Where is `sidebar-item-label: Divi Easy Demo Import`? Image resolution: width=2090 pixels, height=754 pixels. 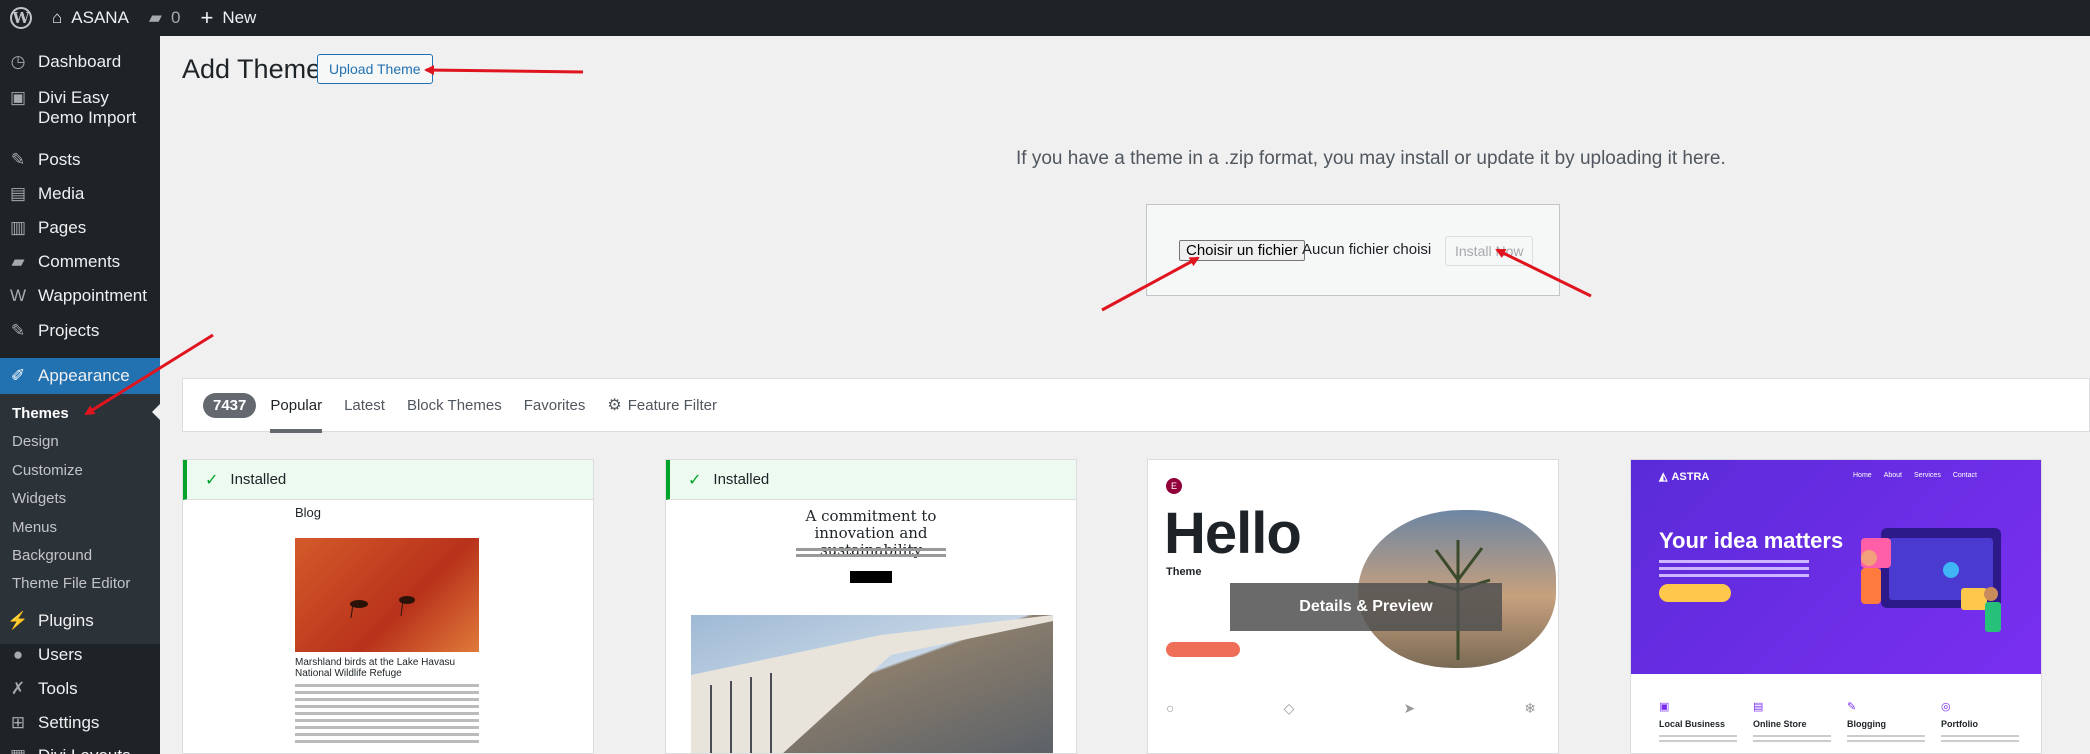
sidebar-item-label: Divi Easy Demo Import is located at coordinates (87, 107).